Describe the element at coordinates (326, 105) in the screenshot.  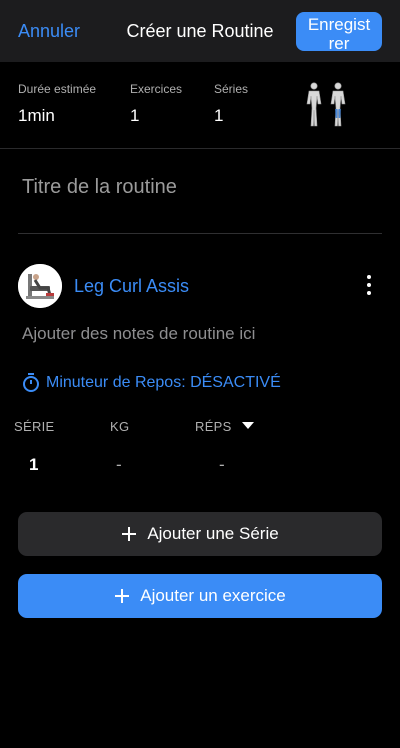
I see `muscle-map-icon` at that location.